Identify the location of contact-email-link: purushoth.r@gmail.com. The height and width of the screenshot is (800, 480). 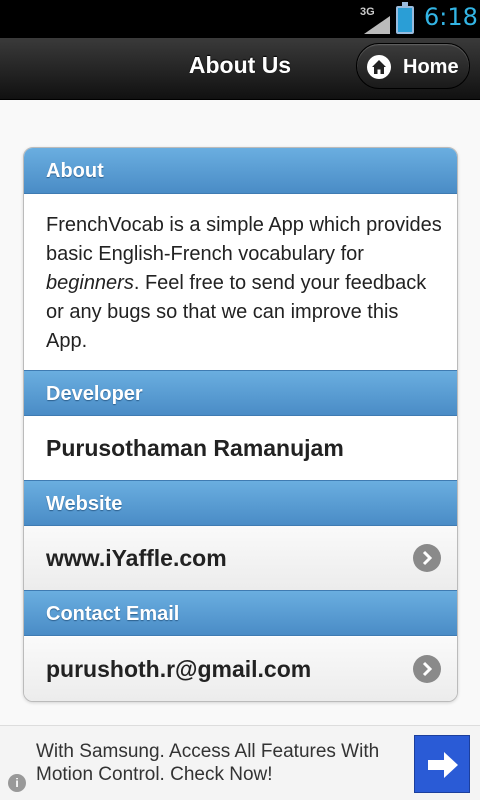
(240, 669).